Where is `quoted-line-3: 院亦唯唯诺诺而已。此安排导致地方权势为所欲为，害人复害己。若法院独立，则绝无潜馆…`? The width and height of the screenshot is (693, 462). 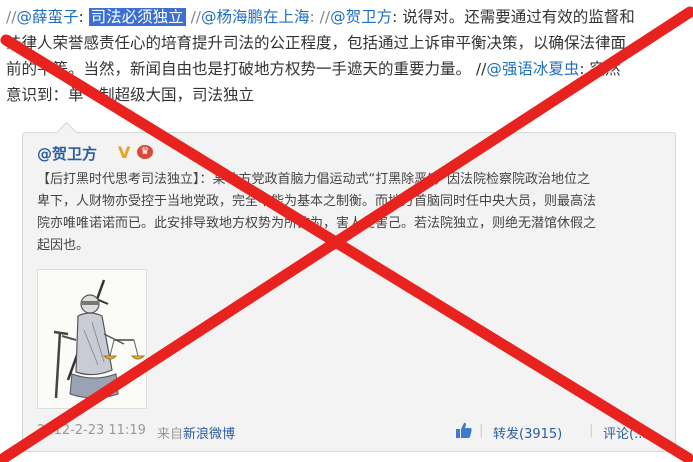
quoted-line-3: 院亦唯唯诺诺而已。此安排导致地方权势为所欲为，害人复害己。若法院独立，则绝无潜馆… is located at coordinates (317, 223).